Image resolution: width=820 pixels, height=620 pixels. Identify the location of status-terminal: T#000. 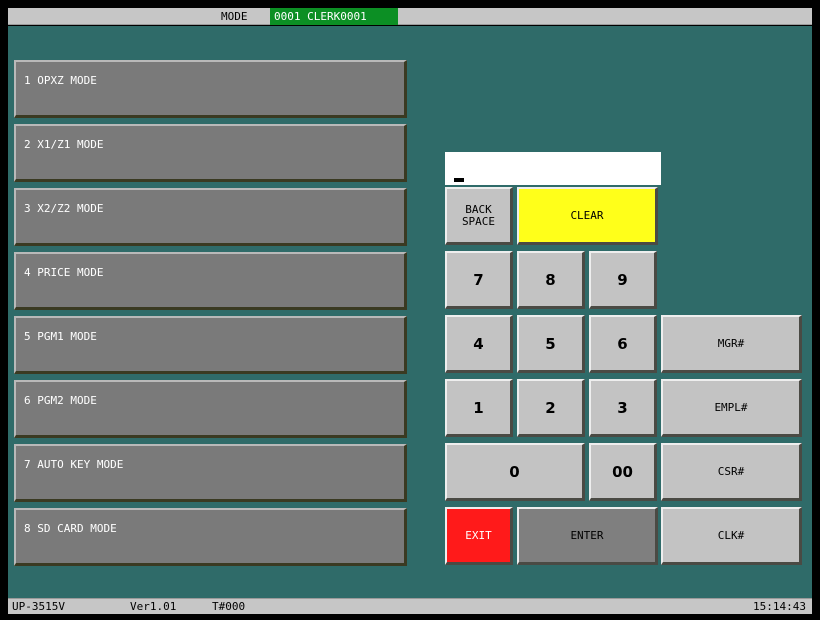
(229, 606).